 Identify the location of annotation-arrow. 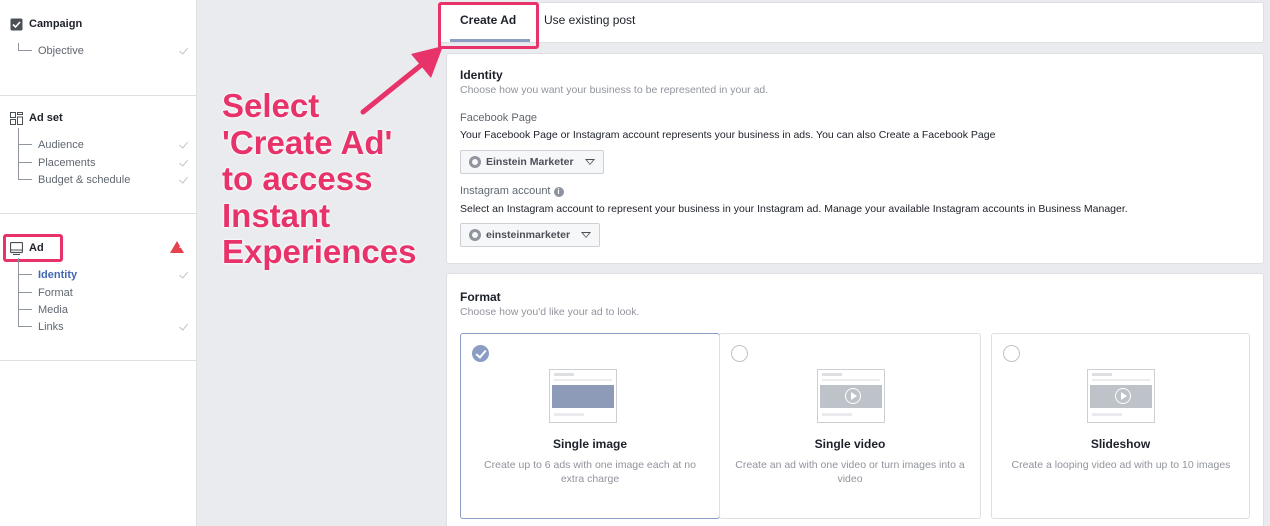
(401, 80).